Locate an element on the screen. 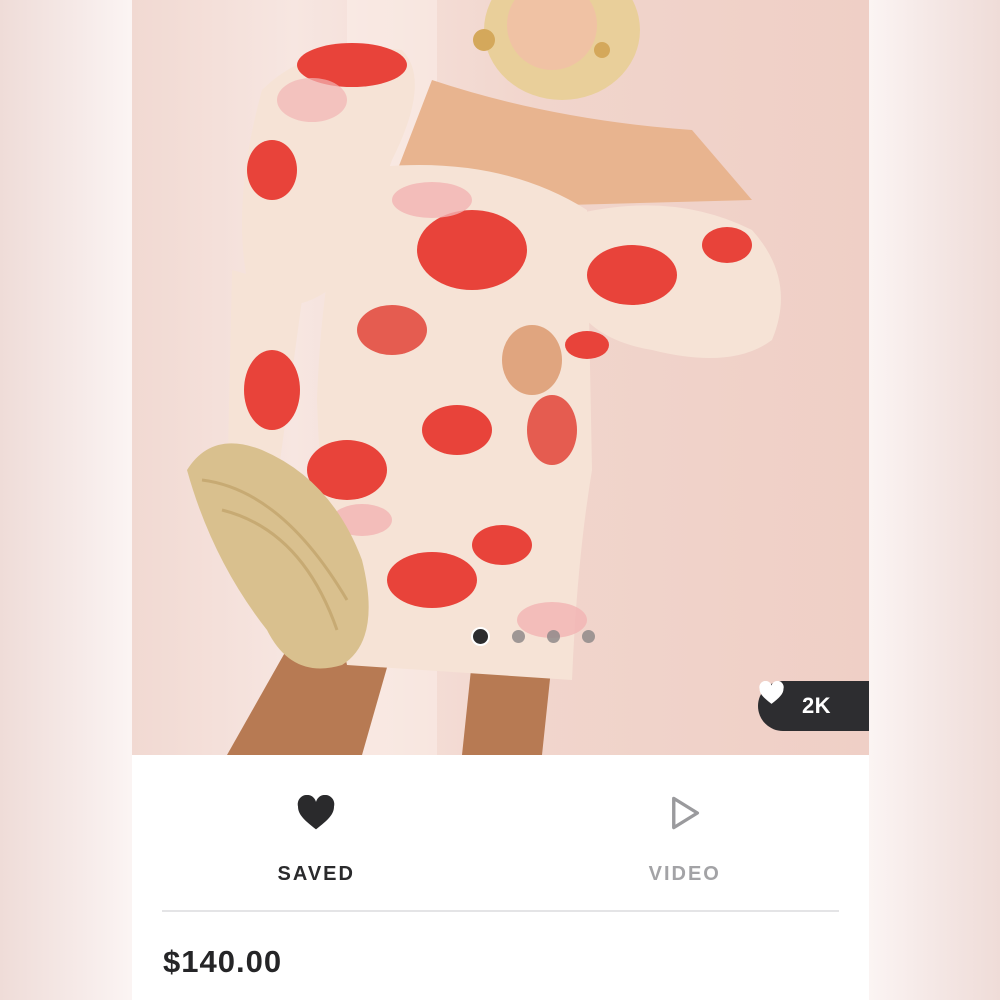 This screenshot has width=1000, height=1000. image-carousel-indicator is located at coordinates (500, 636).